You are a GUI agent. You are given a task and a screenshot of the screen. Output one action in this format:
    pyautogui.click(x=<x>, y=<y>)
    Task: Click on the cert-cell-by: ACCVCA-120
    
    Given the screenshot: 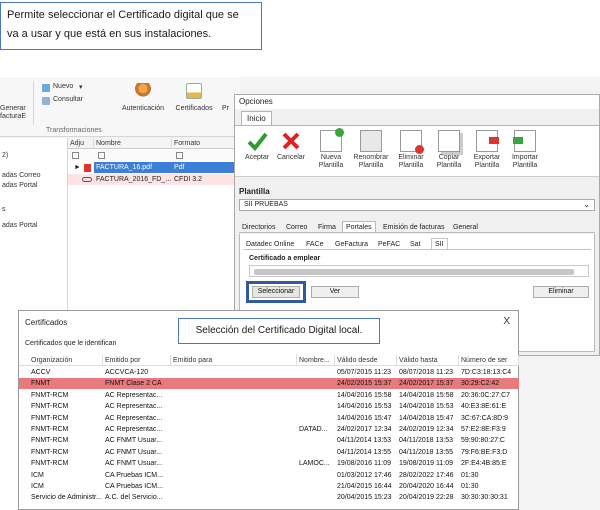 What is the action you would take?
    pyautogui.click(x=127, y=372)
    